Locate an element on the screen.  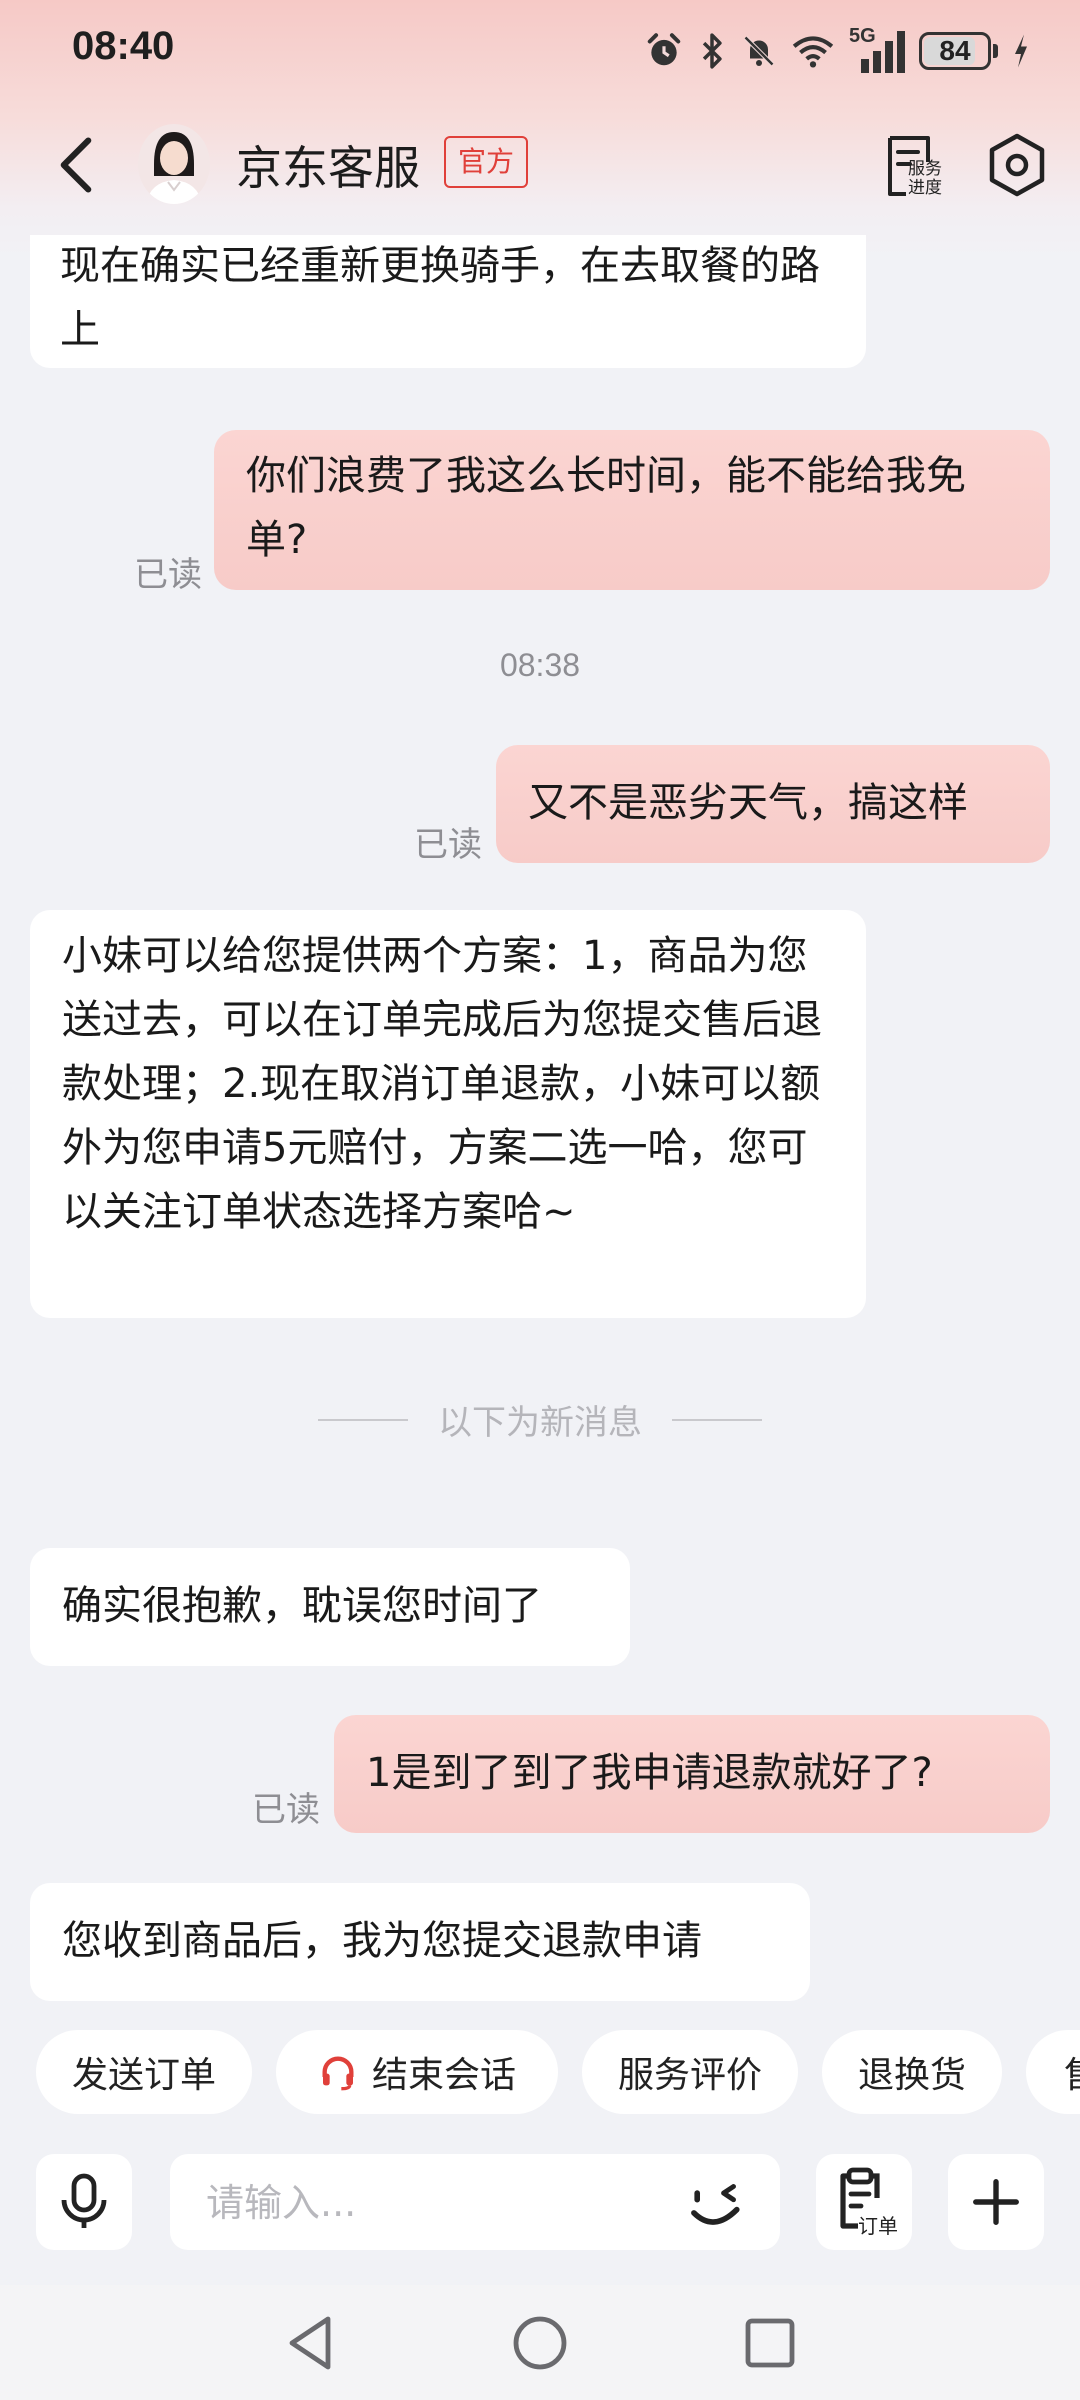
quick-actions-bar: 发送订单 结束会话 服务评价 退换货 售 is located at coordinates (540, 2075).